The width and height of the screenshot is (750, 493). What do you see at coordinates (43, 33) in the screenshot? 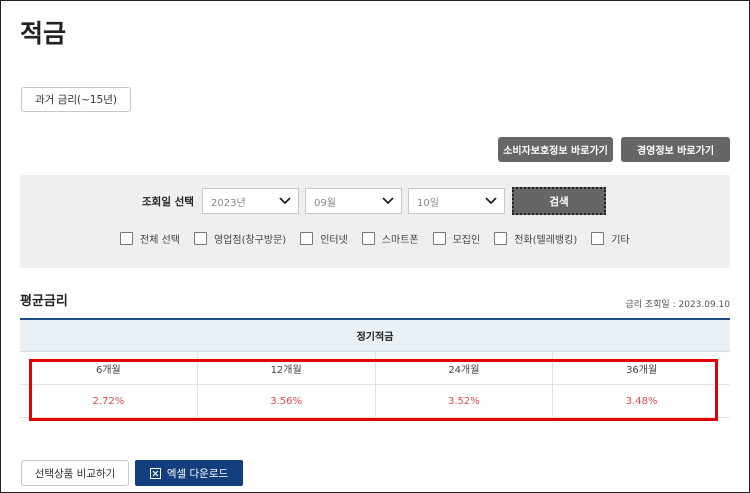
I see `page-title: 적금` at bounding box center [43, 33].